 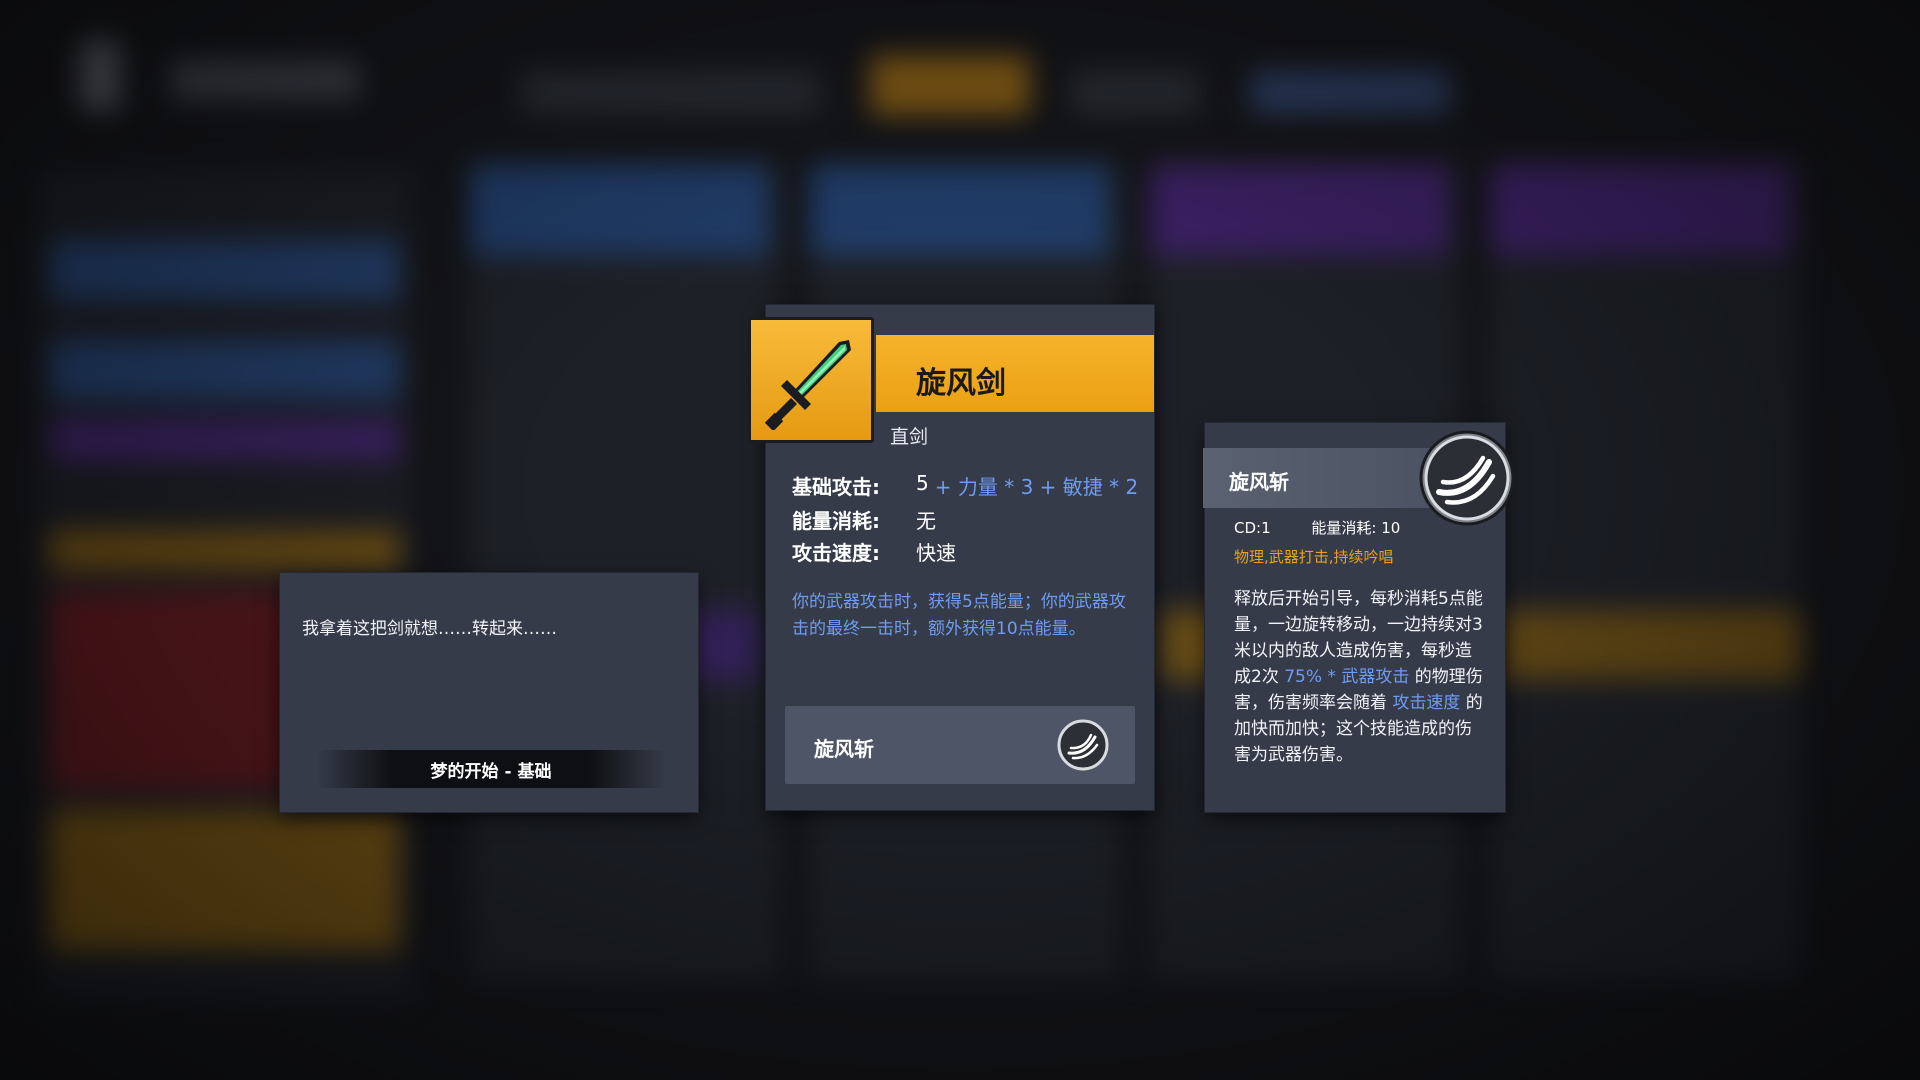 What do you see at coordinates (489, 692) in the screenshot?
I see `lore-panel: 我拿着这把剑就想……转起来…… 梦的开始 - 基础` at bounding box center [489, 692].